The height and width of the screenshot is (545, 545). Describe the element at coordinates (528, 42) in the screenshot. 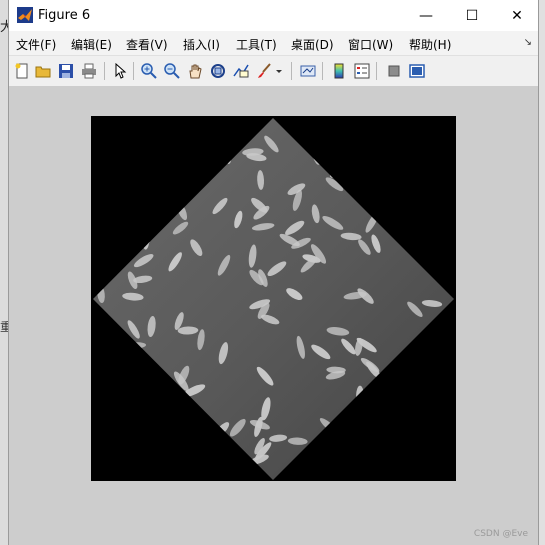

I see `corner-arrow-icon: ↘` at that location.